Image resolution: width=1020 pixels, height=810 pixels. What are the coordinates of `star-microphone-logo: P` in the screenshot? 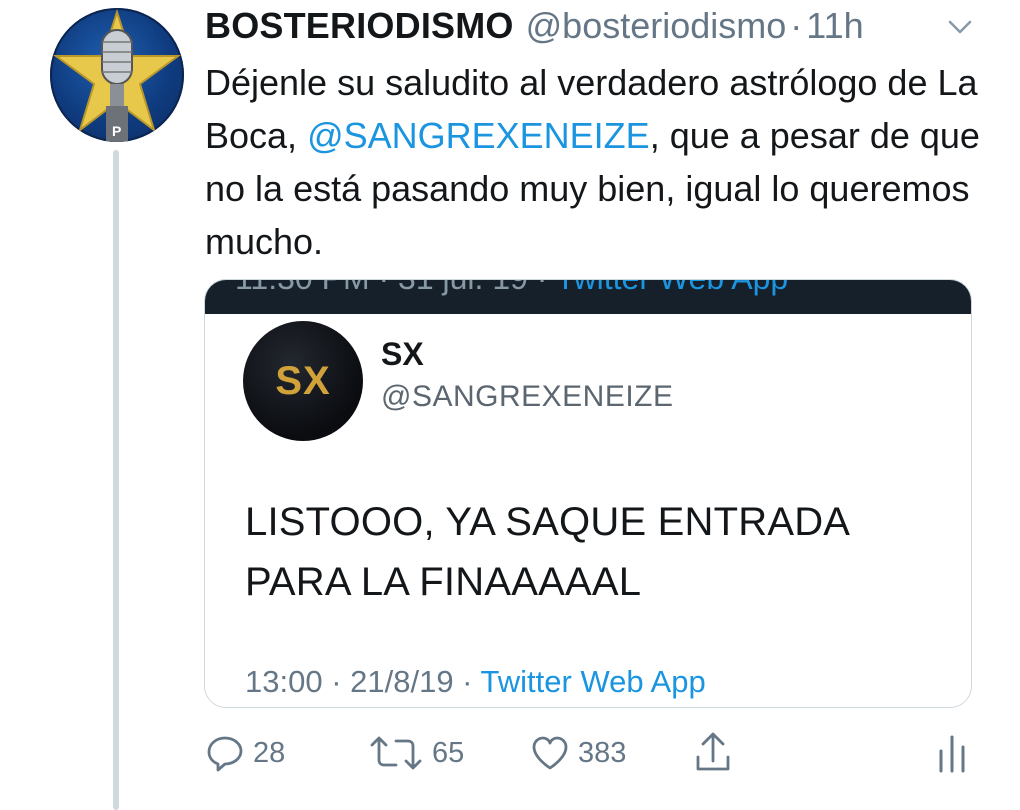 It's located at (117, 75).